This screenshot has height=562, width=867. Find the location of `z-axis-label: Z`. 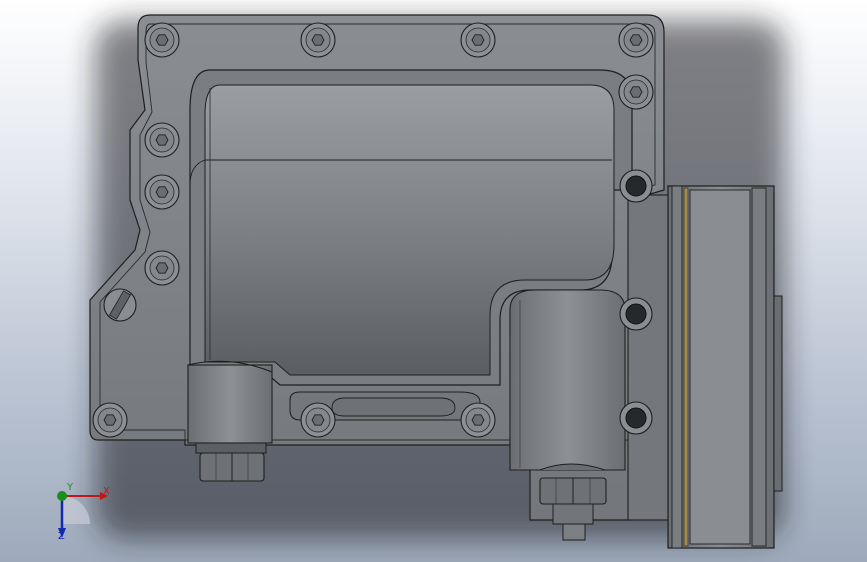

z-axis-label: Z is located at coordinates (61, 536).